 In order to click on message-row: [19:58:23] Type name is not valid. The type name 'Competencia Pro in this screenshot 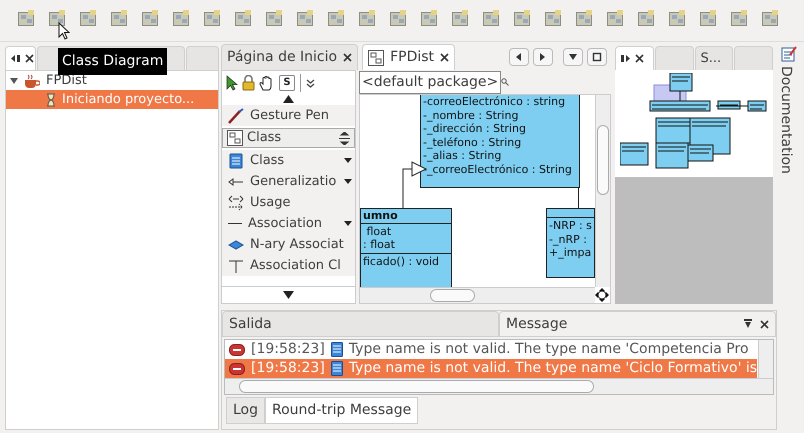, I will do `click(491, 349)`.